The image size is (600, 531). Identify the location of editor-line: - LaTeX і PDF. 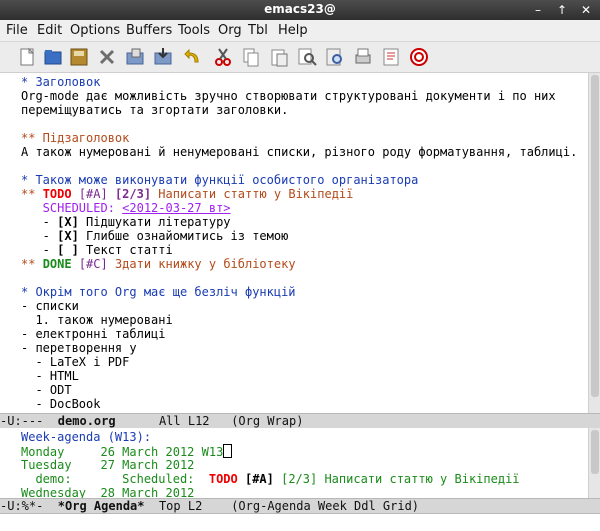
(75, 362).